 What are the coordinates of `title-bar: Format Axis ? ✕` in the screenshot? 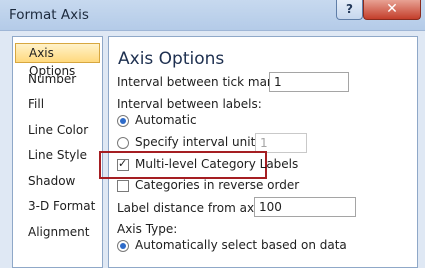 It's located at (212, 15).